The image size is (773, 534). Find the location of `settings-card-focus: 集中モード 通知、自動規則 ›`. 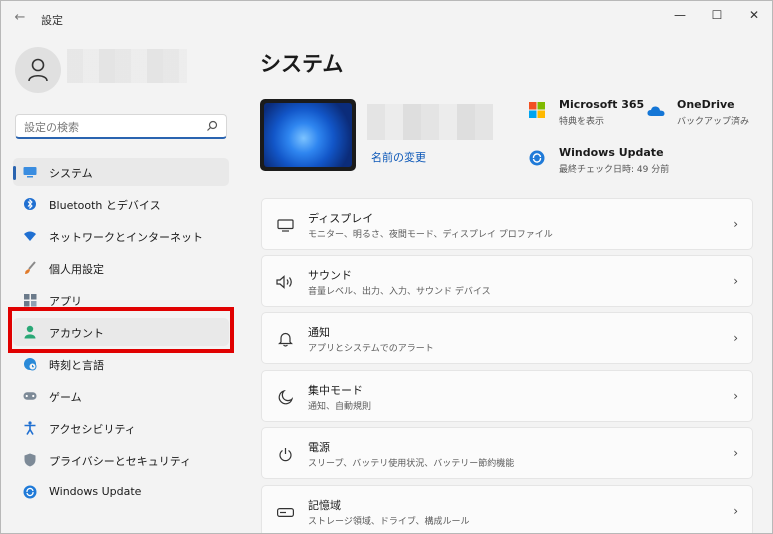

settings-card-focus: 集中モード 通知、自動規則 › is located at coordinates (507, 396).